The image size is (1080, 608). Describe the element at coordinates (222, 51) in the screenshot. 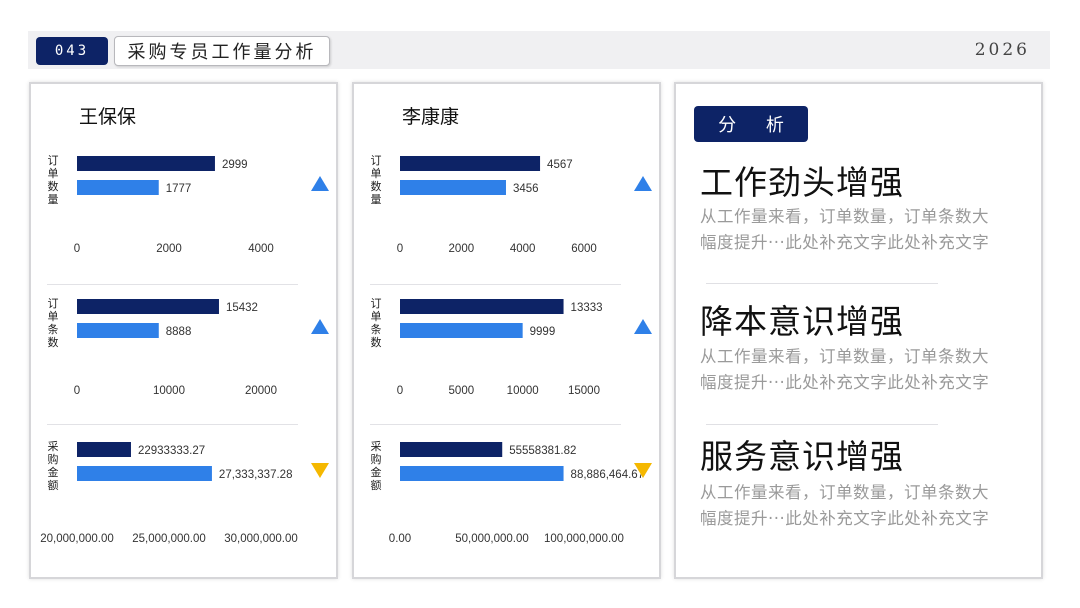

I see `page-title: 采购专员工作量分析` at that location.